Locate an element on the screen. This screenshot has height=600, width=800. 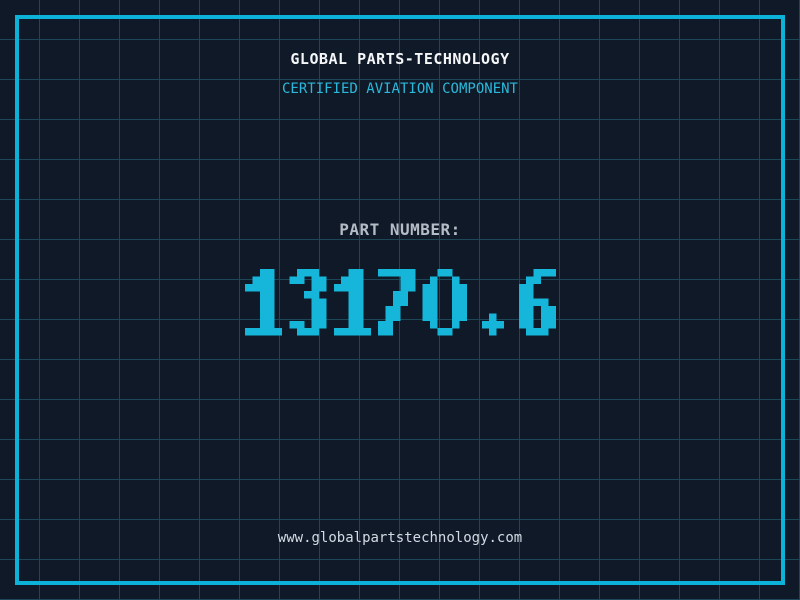
certification-subtitle: CERTIFIED AVIATION COMPONENT is located at coordinates (399, 89).